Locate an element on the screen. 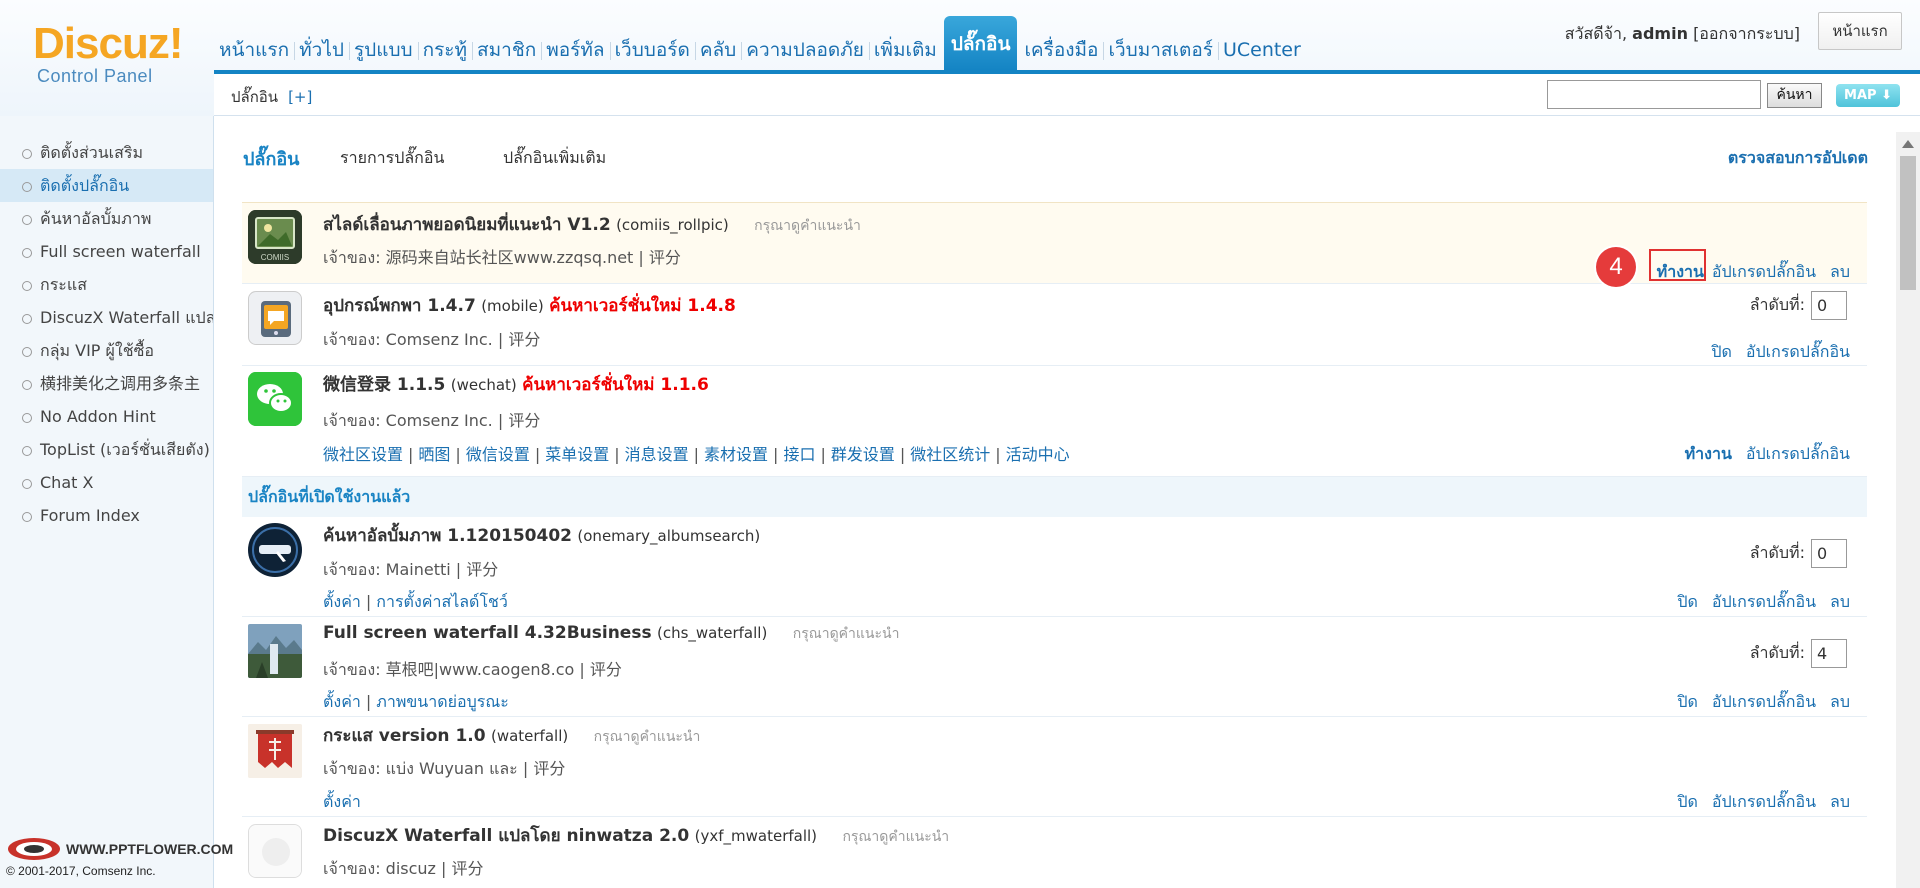 This screenshot has height=888, width=1920. sidebar-item-album-search: ค้นหาอัลบั้มภาพ is located at coordinates (106, 218).